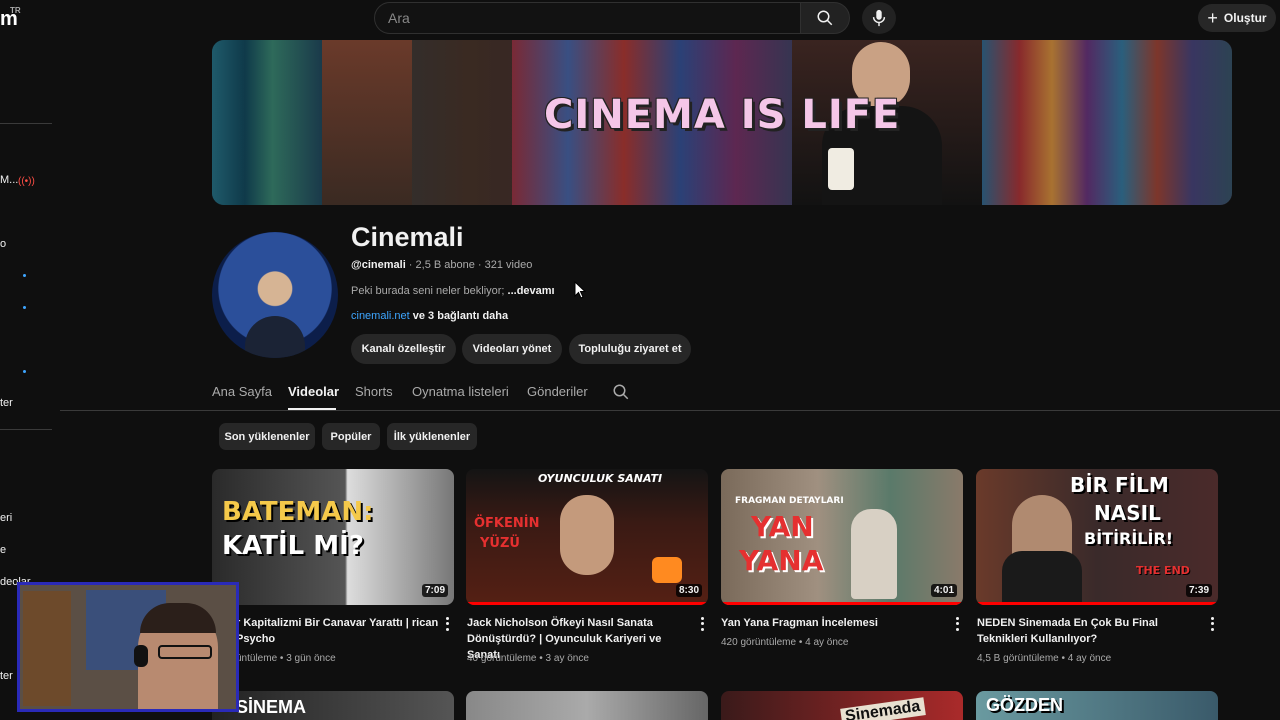 The width and height of the screenshot is (1280, 720). What do you see at coordinates (1119, 485) in the screenshot?
I see `thumbnail-text: BİR FİLM` at bounding box center [1119, 485].